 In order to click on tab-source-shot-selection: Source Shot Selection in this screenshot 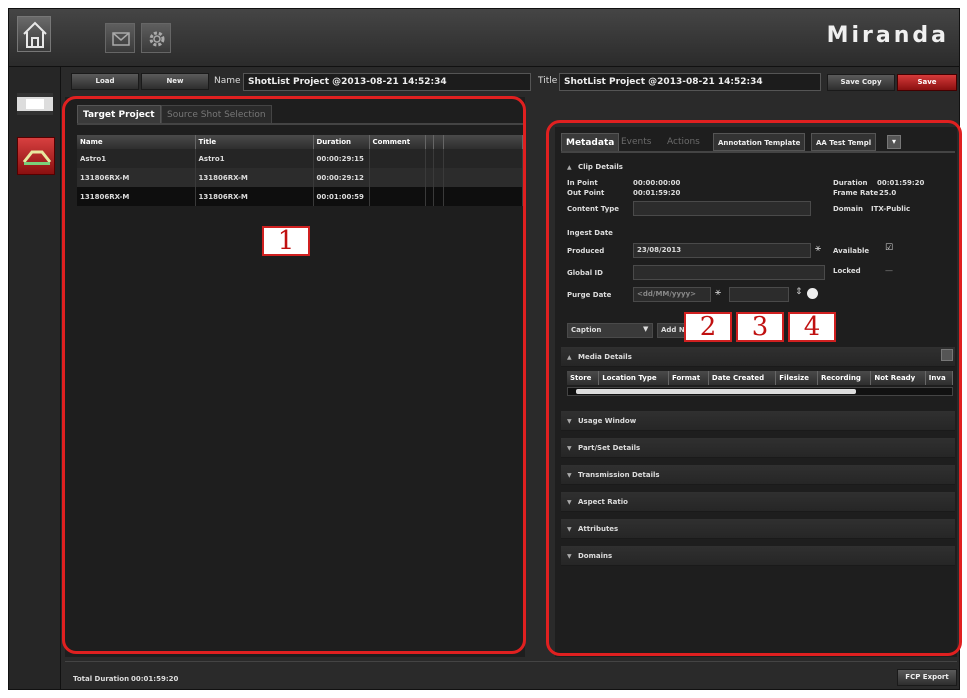, I will do `click(216, 114)`.